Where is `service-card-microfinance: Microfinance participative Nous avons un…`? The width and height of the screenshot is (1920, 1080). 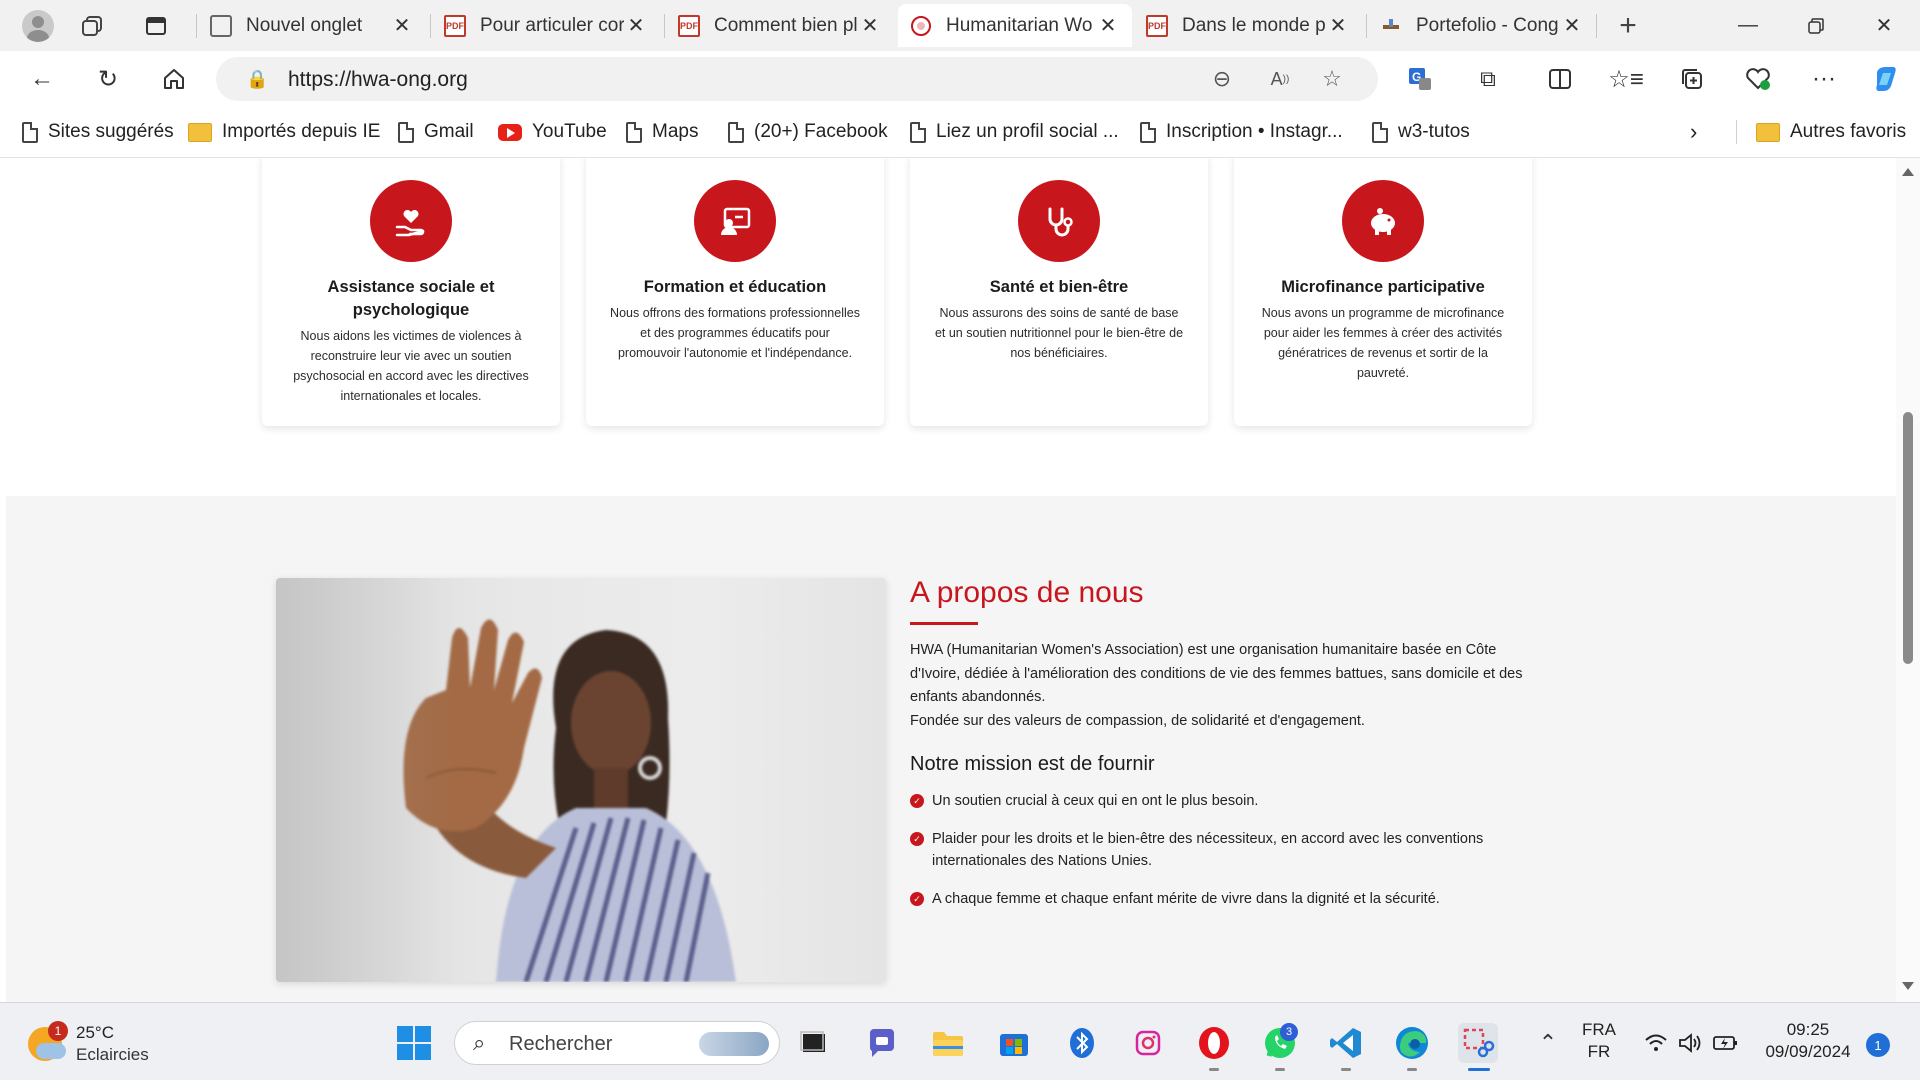
service-card-microfinance: Microfinance participative Nous avons un… is located at coordinates (1383, 292).